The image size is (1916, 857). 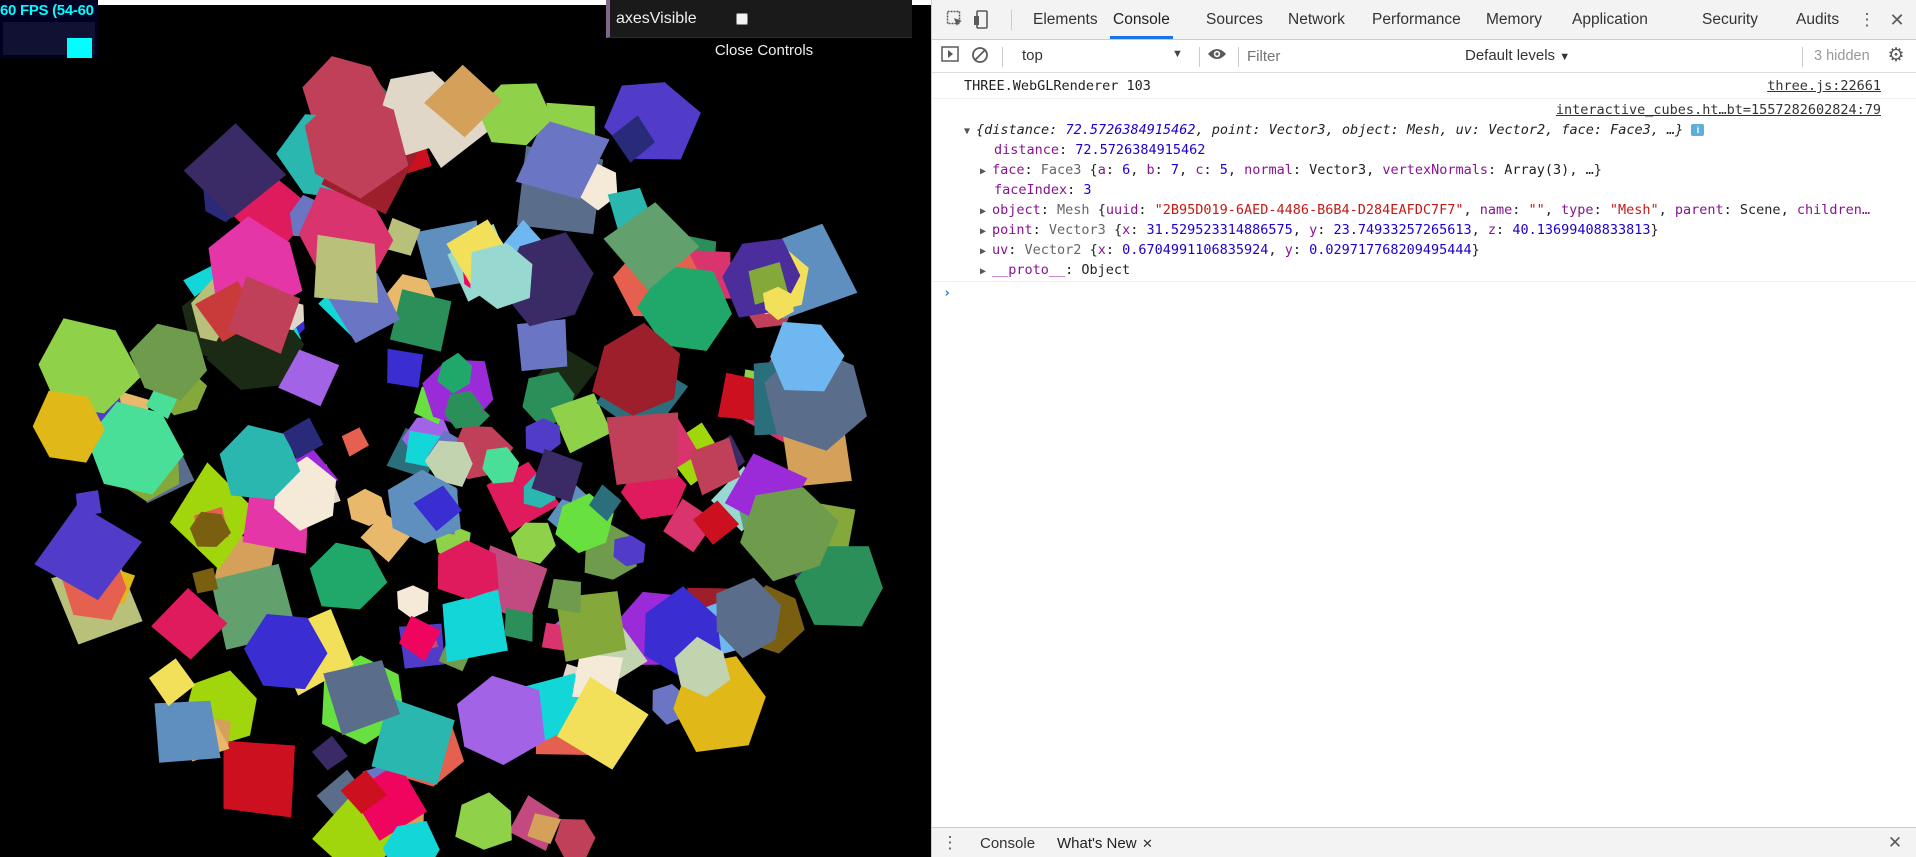 What do you see at coordinates (955, 20) in the screenshot?
I see `inspect-element-icon` at bounding box center [955, 20].